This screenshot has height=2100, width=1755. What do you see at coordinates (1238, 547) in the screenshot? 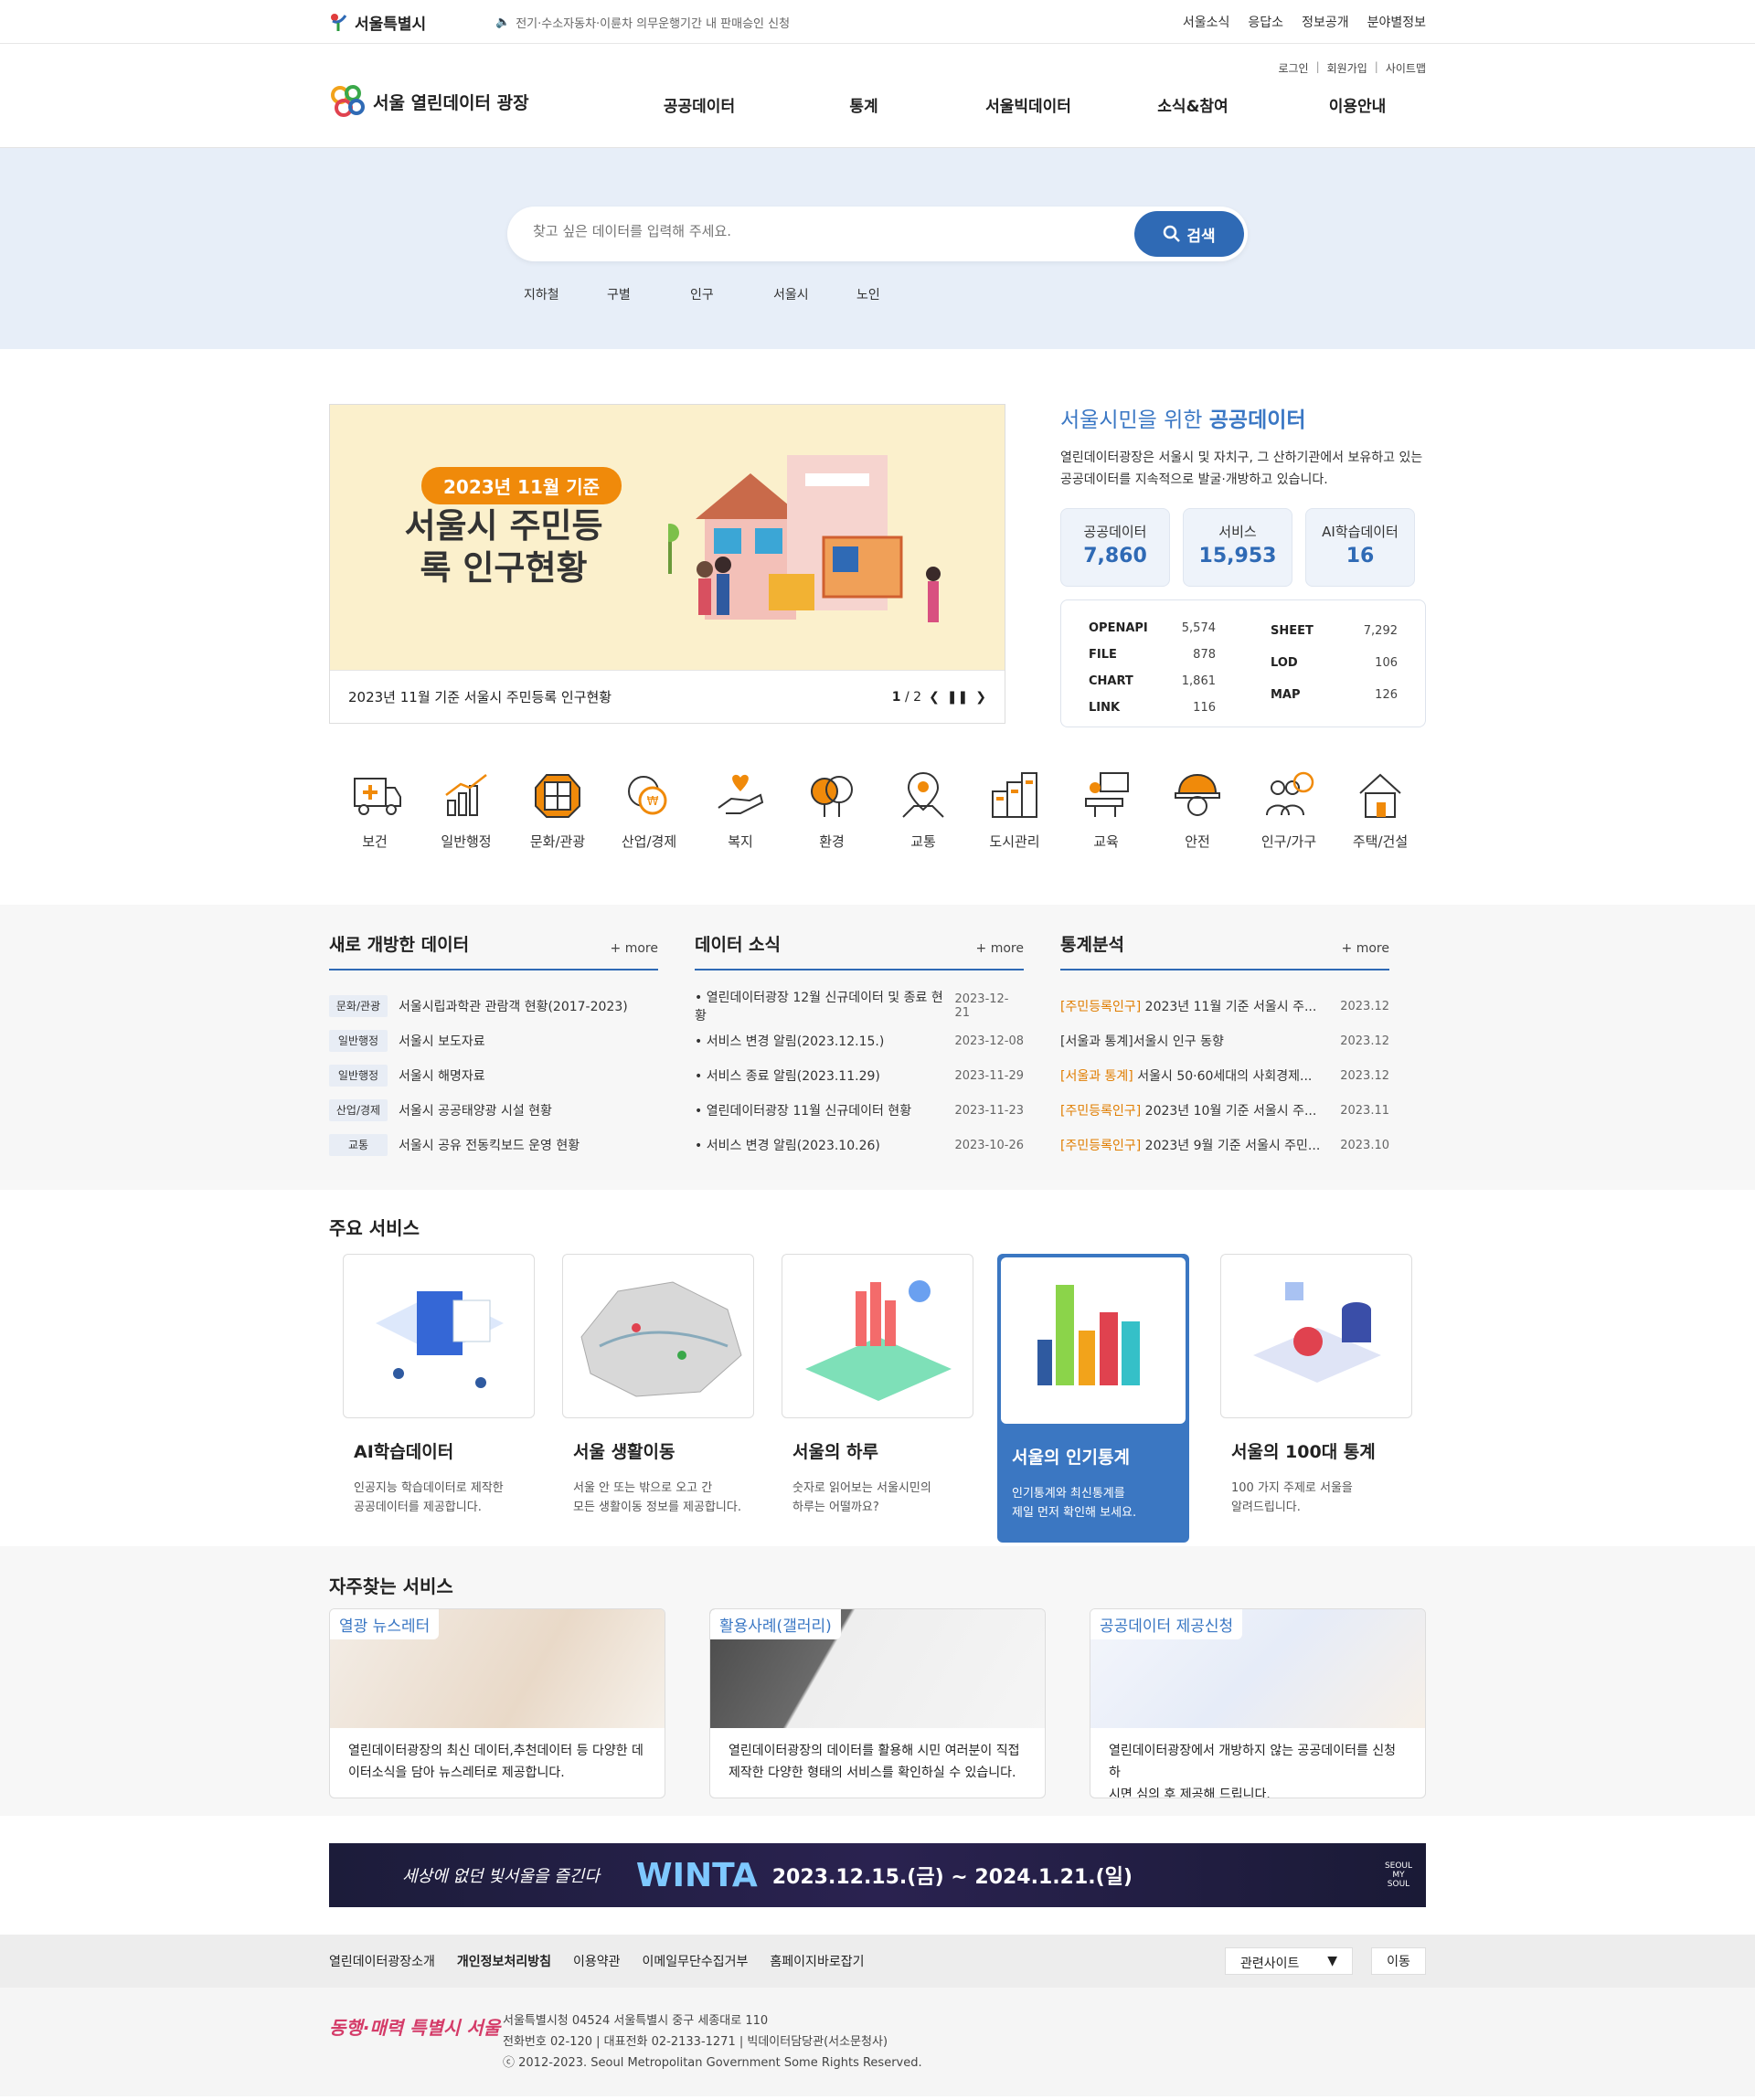
I see `stat-services: 서비스 15,953` at bounding box center [1238, 547].